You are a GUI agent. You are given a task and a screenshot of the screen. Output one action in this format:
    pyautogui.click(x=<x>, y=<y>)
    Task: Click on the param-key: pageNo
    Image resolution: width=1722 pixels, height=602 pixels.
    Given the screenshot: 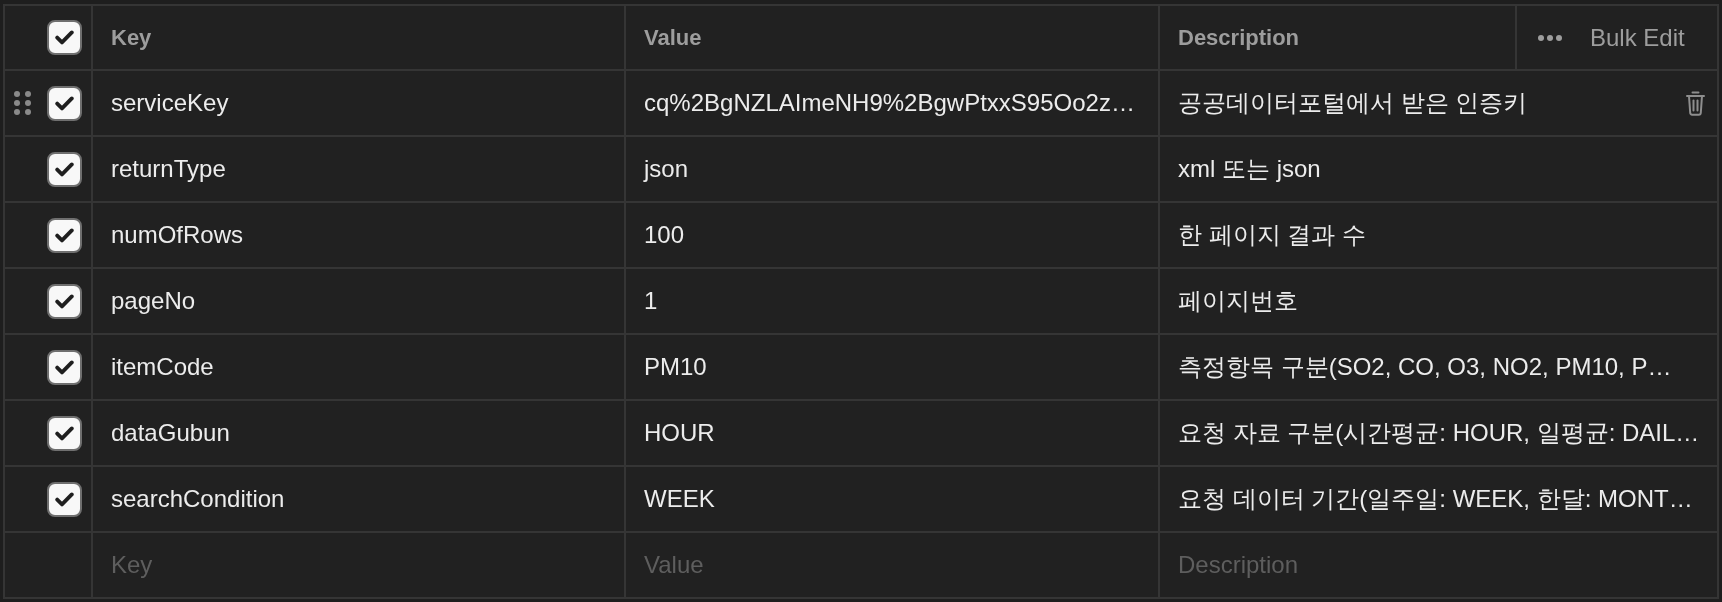 What is the action you would take?
    pyautogui.click(x=153, y=301)
    